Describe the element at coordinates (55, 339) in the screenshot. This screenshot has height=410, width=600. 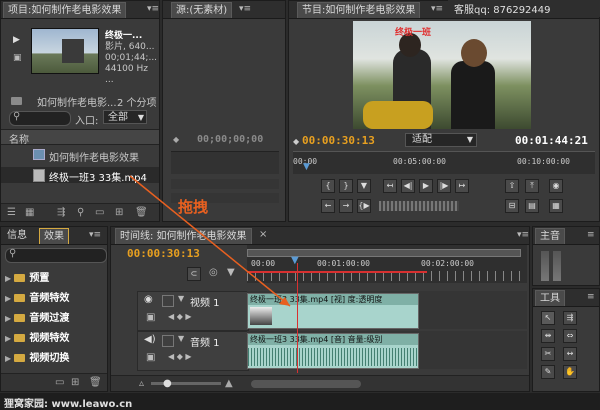
I see `effects-folder-item: ▶ 视频特效` at that location.